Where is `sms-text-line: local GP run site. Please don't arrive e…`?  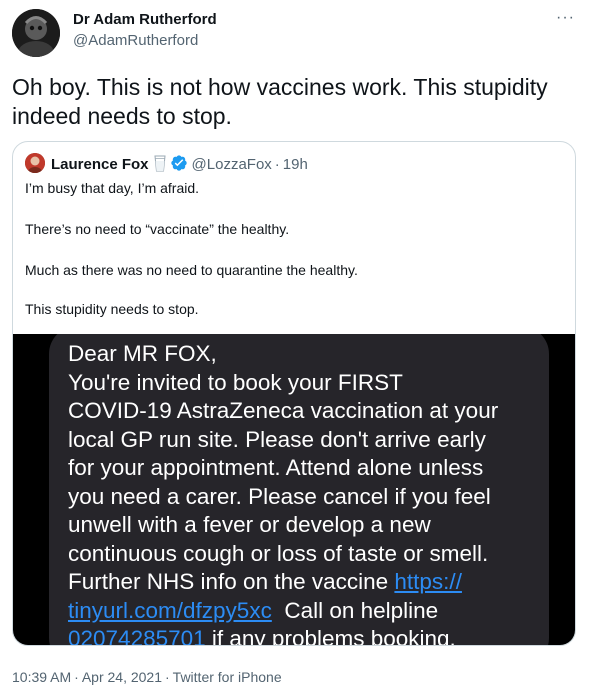 sms-text-line: local GP run site. Please don't arrive e… is located at coordinates (277, 439).